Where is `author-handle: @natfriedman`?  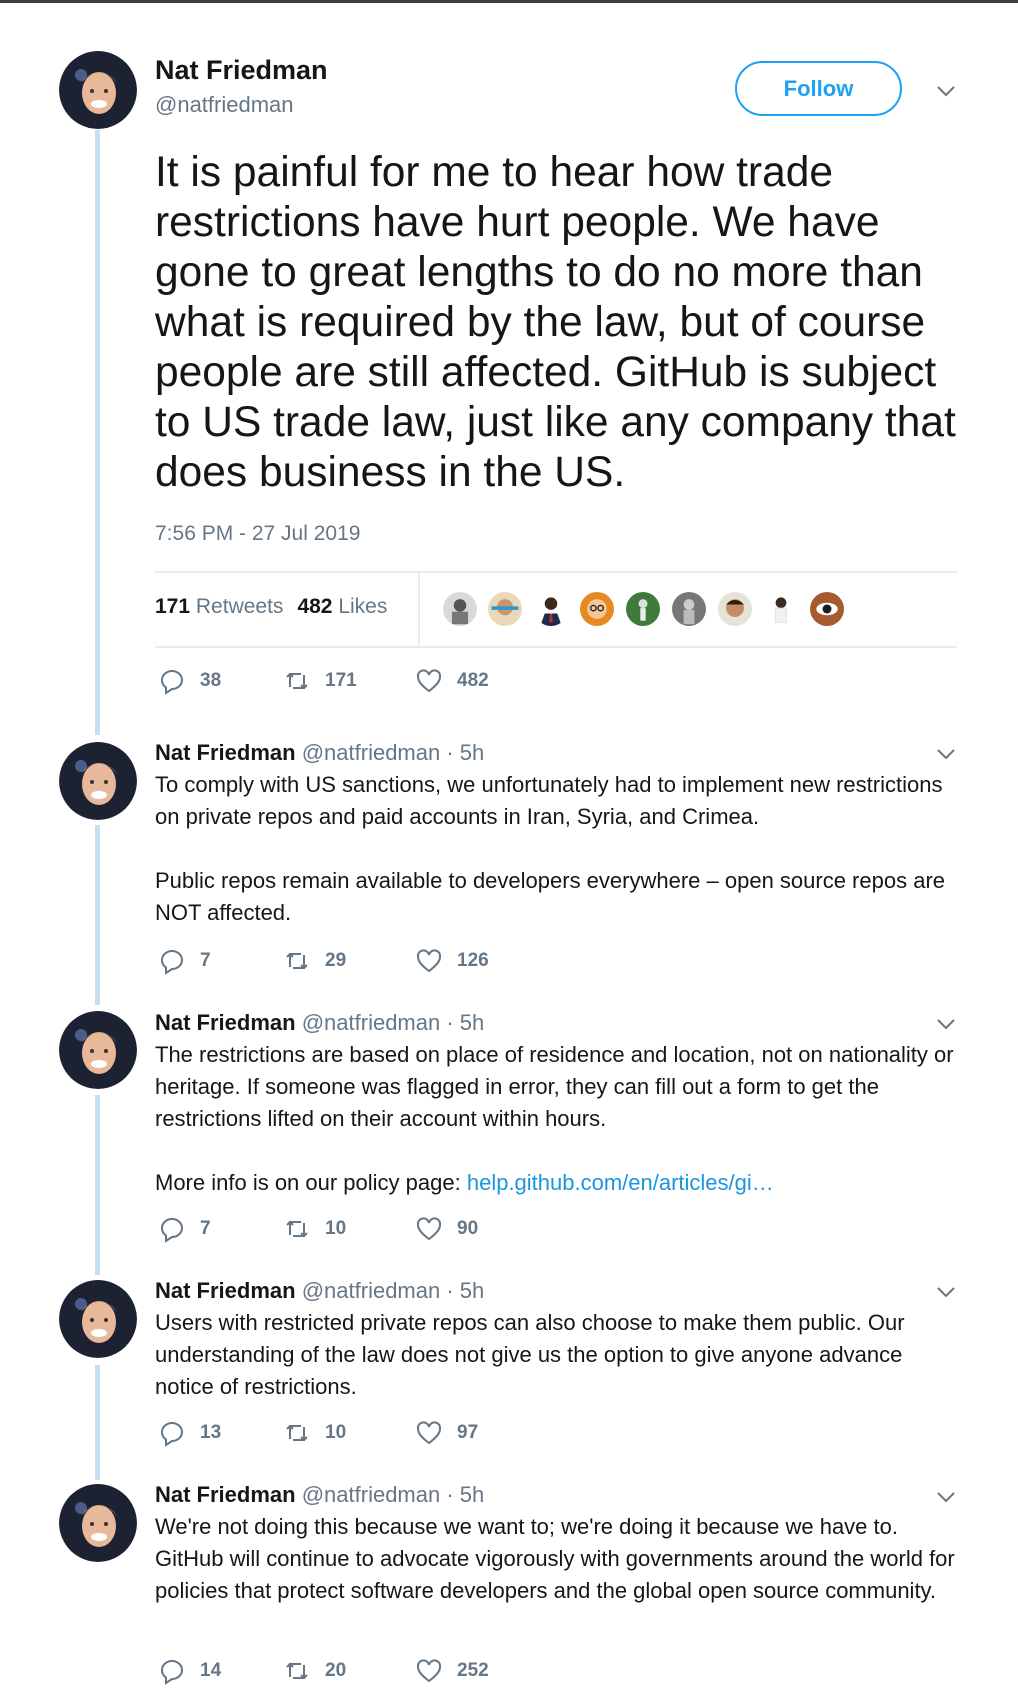
author-handle: @natfriedman is located at coordinates (224, 105).